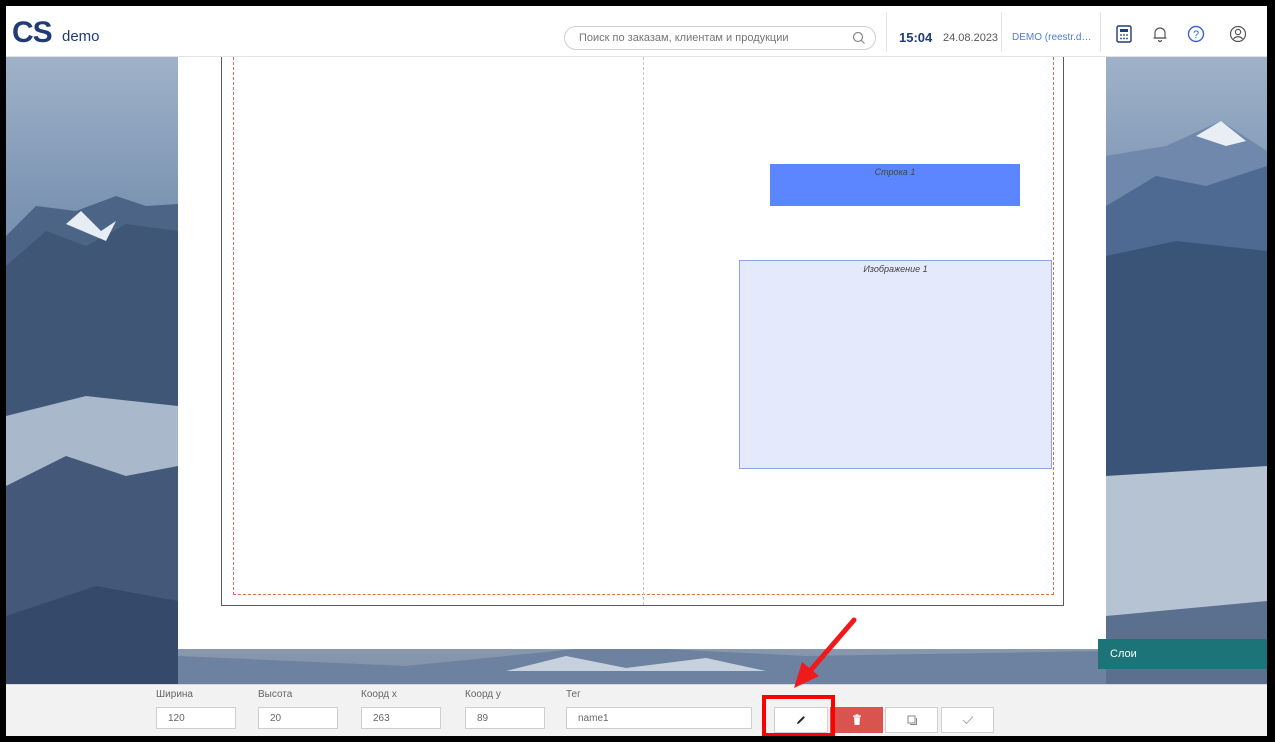  I want to click on logo-subtitle: demo, so click(81, 36).